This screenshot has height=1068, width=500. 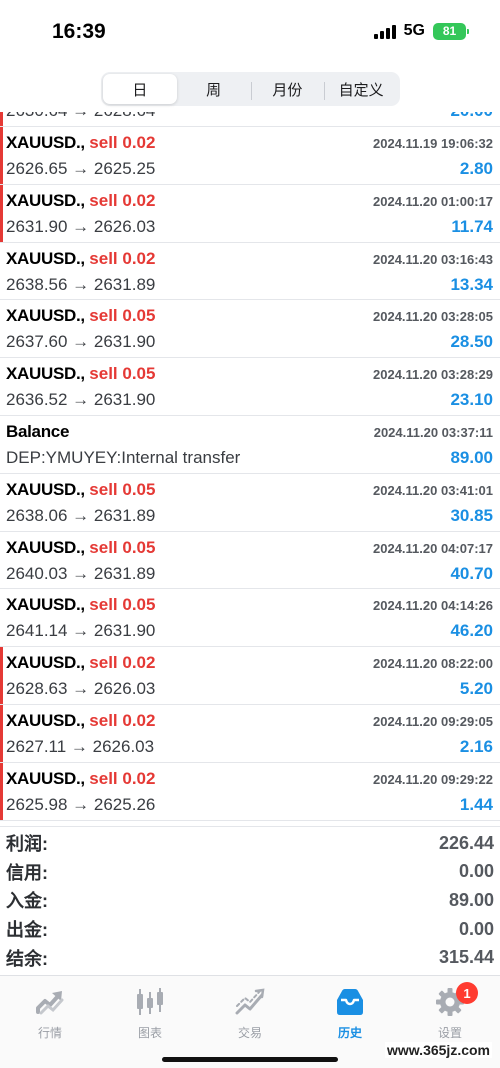 I want to click on row-detail: 2638.06 → 2631.89 30.85, so click(x=249, y=516).